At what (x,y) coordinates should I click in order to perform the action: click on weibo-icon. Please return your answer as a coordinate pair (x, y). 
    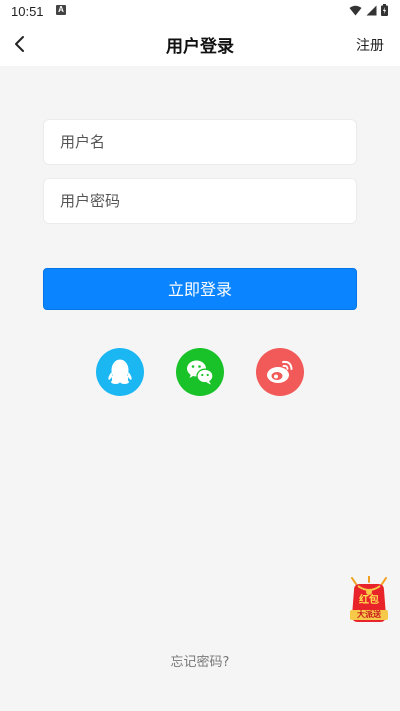
    Looking at the image, I should click on (280, 371).